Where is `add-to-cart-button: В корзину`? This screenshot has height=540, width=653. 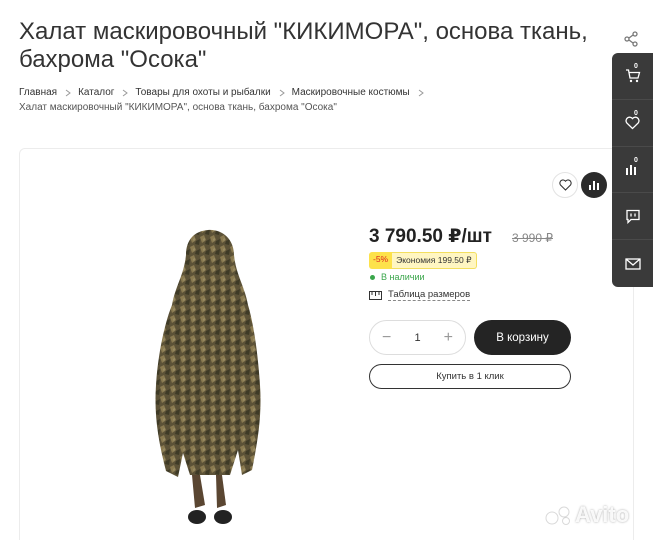 add-to-cart-button: В корзину is located at coordinates (522, 337).